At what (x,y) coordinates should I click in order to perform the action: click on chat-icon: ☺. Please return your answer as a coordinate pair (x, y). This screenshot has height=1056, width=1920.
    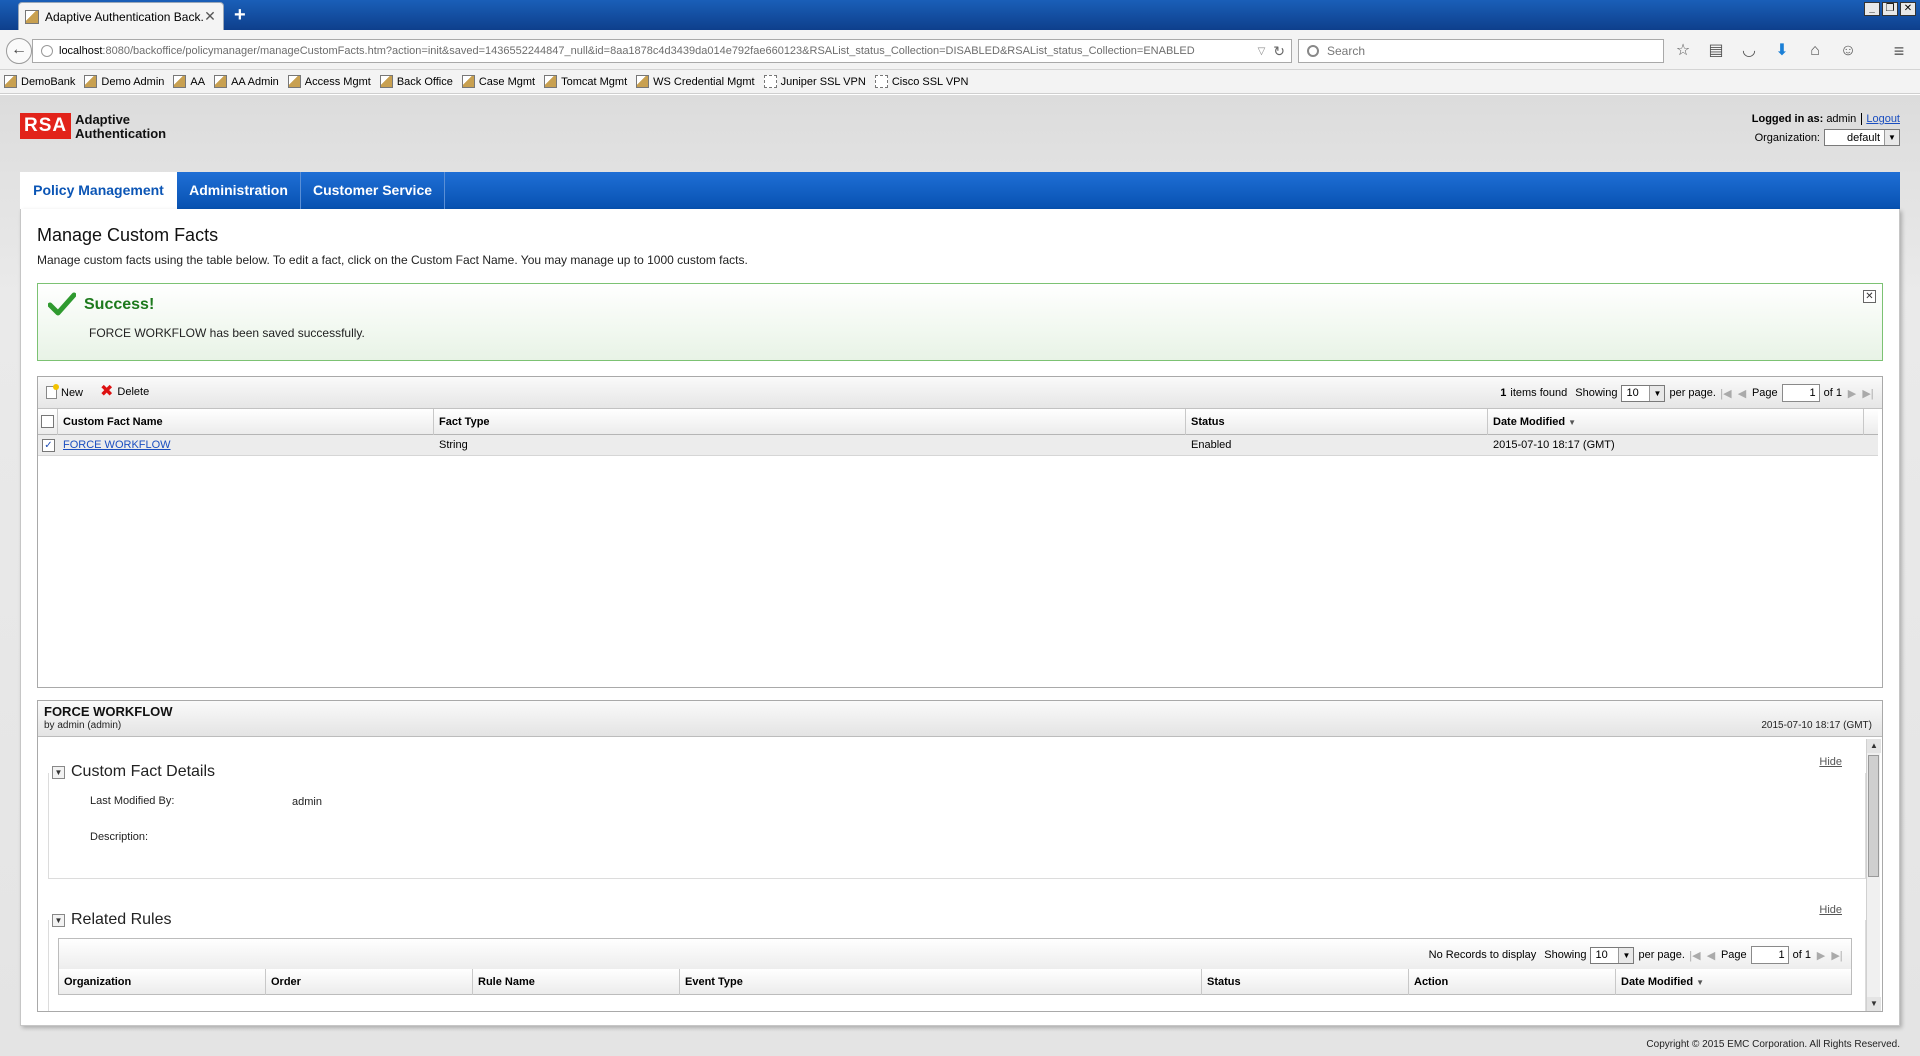
    Looking at the image, I should click on (1848, 51).